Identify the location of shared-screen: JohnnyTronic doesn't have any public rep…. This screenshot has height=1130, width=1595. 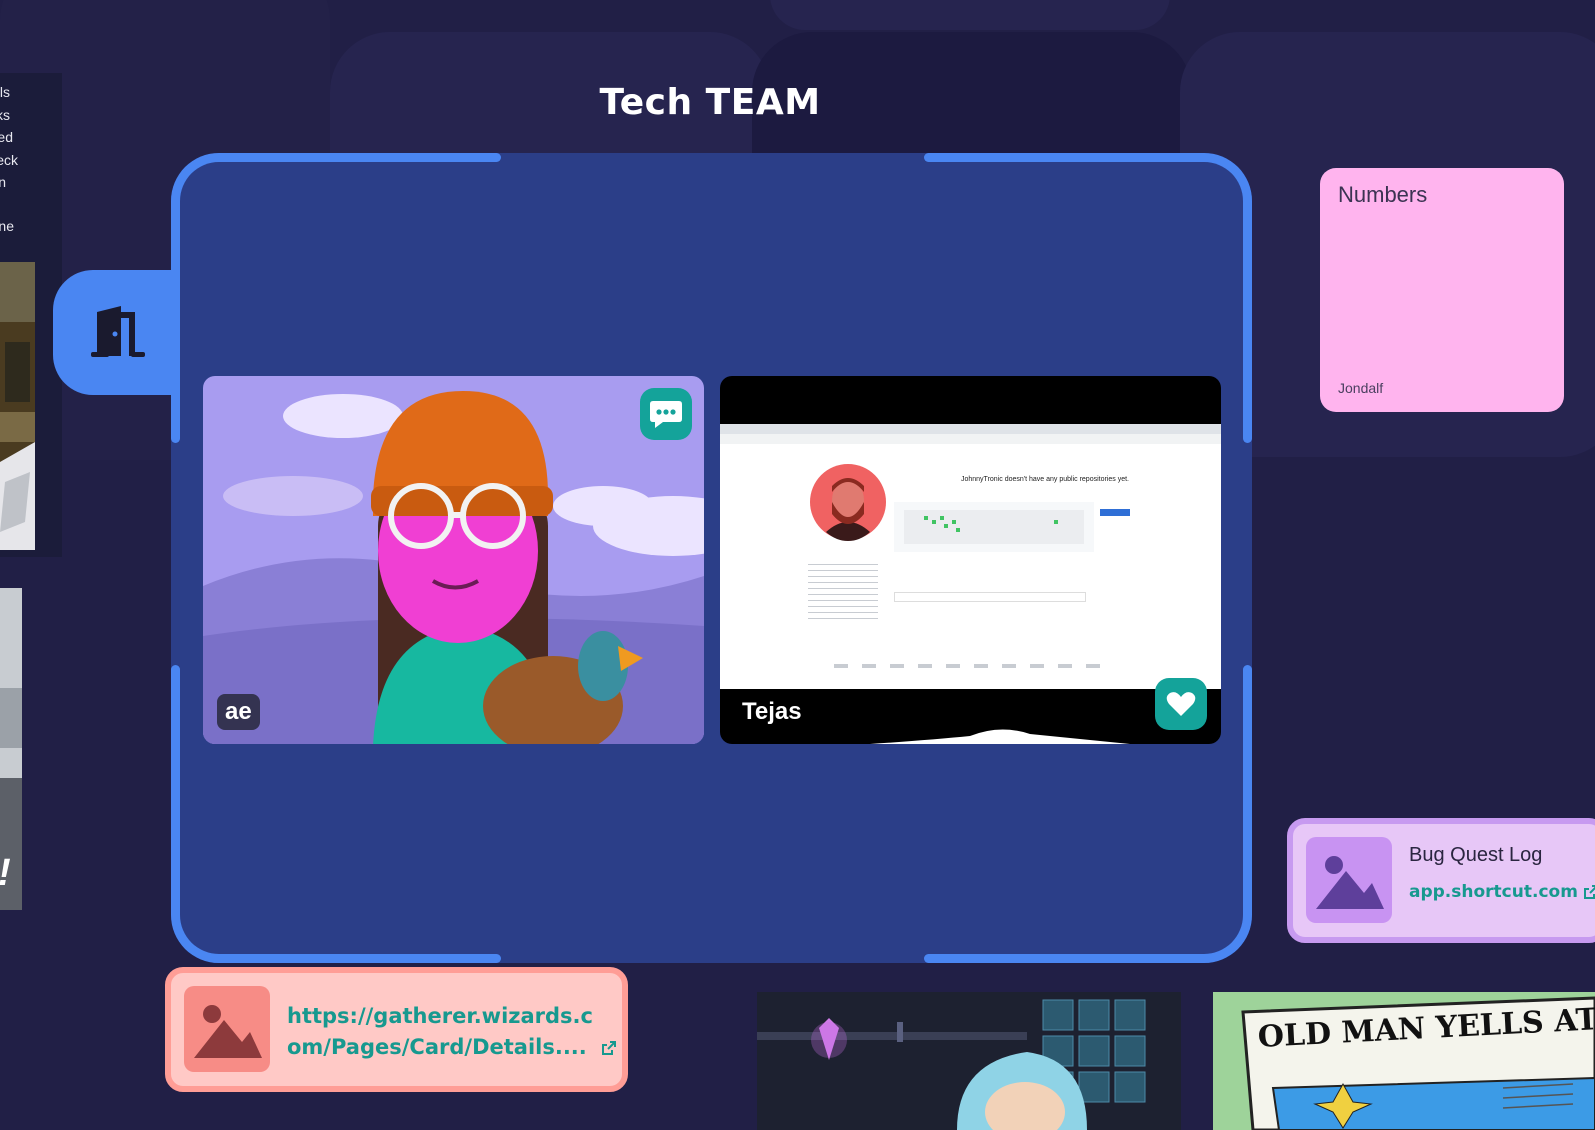
(970, 556).